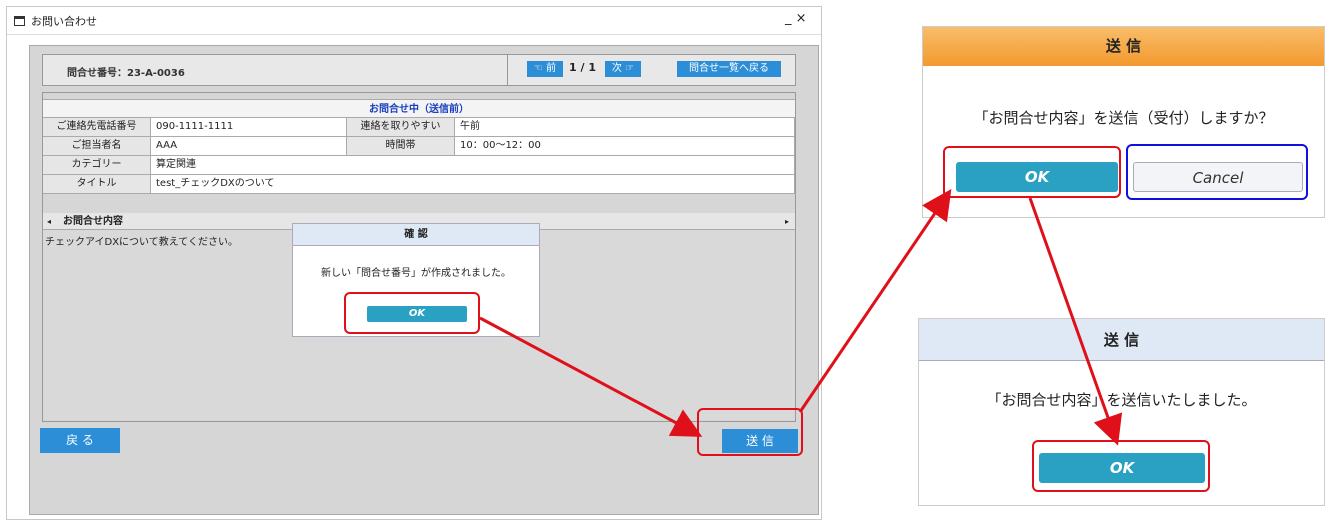  I want to click on arrow-to-send-done, so click(1075, 321).